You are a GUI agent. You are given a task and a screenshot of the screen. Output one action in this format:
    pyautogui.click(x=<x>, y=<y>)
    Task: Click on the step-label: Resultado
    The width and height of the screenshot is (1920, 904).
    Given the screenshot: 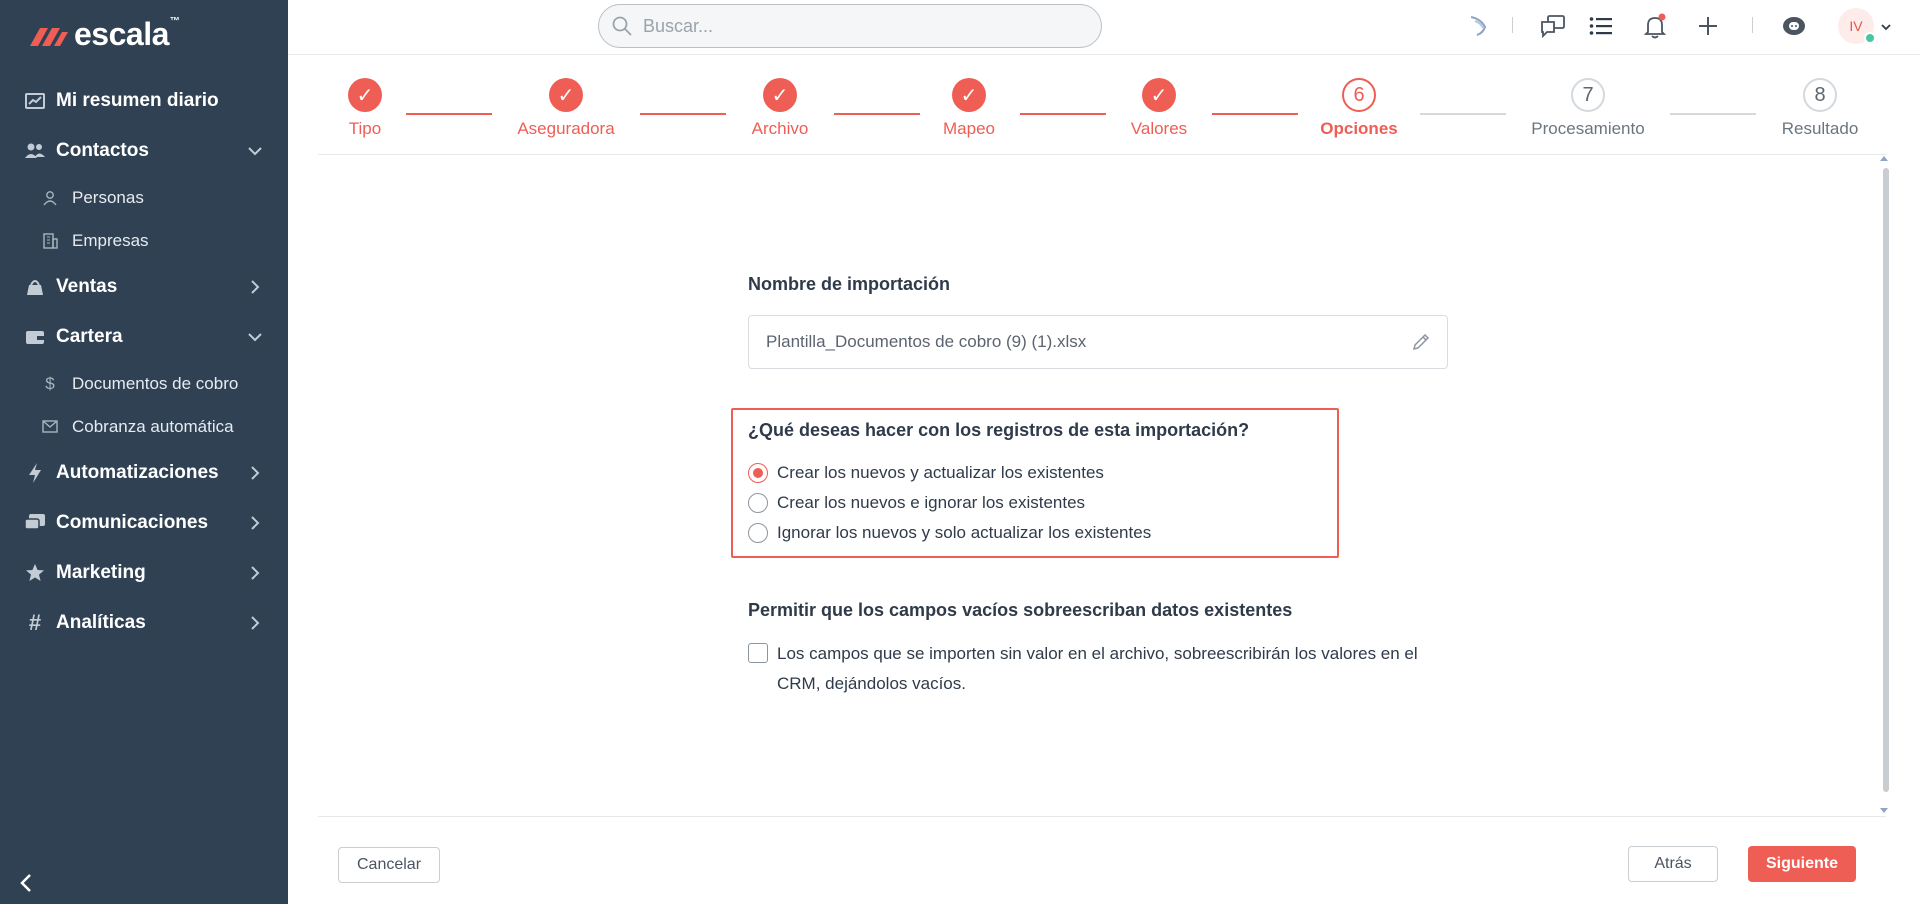 What is the action you would take?
    pyautogui.click(x=1820, y=128)
    